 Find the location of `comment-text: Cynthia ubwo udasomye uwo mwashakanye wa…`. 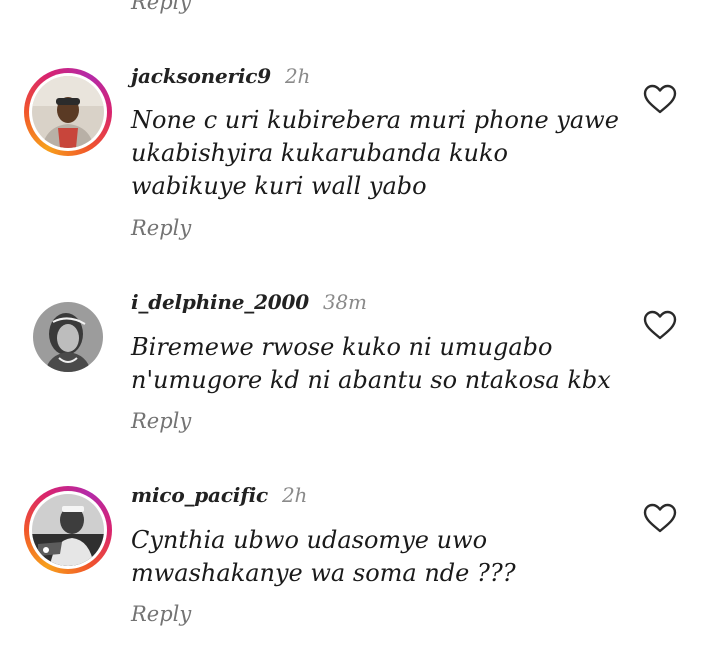

comment-text: Cynthia ubwo udasomye uwo mwashakanye wa… is located at coordinates (323, 556).